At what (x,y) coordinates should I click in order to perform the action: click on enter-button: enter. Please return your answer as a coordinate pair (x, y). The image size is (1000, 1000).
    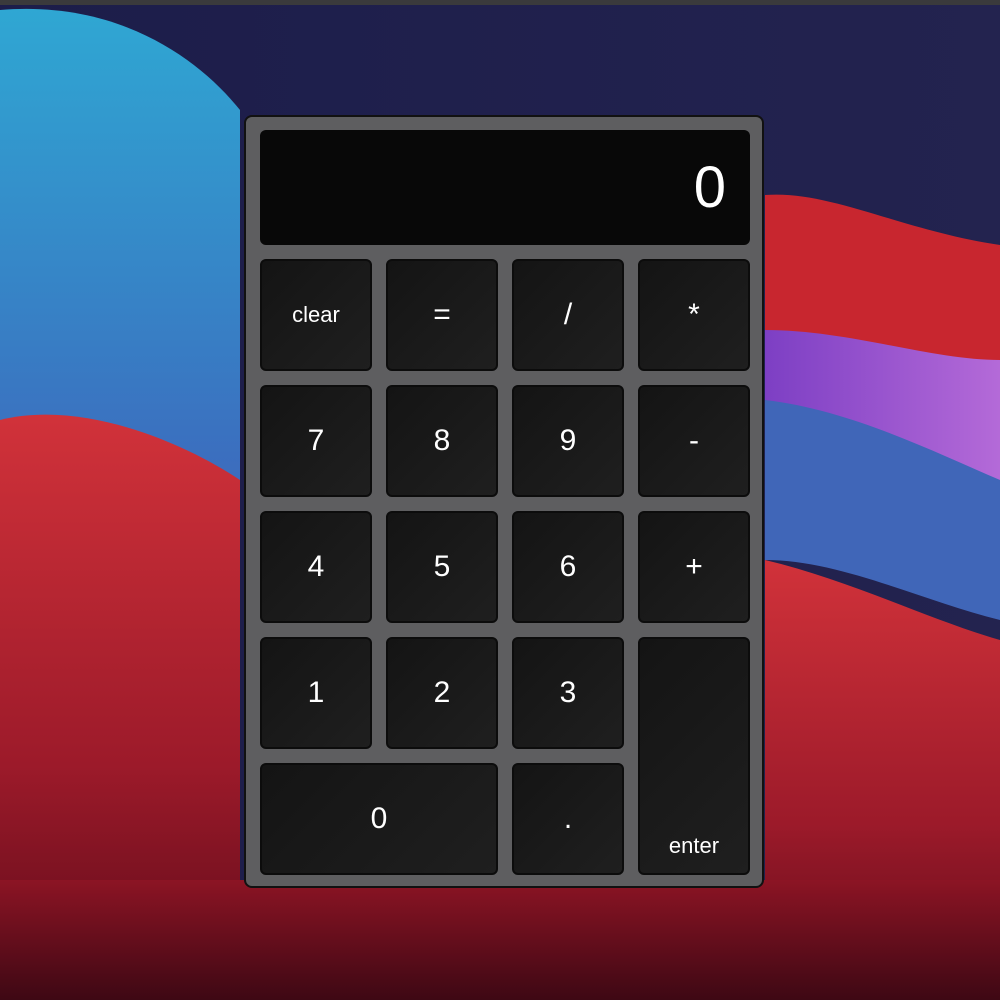
    Looking at the image, I should click on (694, 756).